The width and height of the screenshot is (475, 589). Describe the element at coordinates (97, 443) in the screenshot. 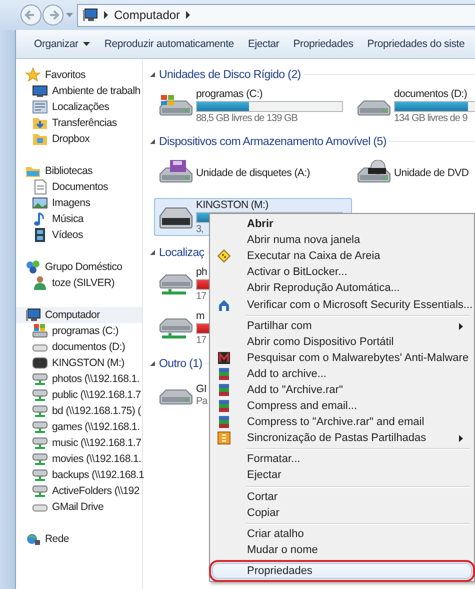

I see `nav-item-label: music (\\192.168.1.7` at that location.